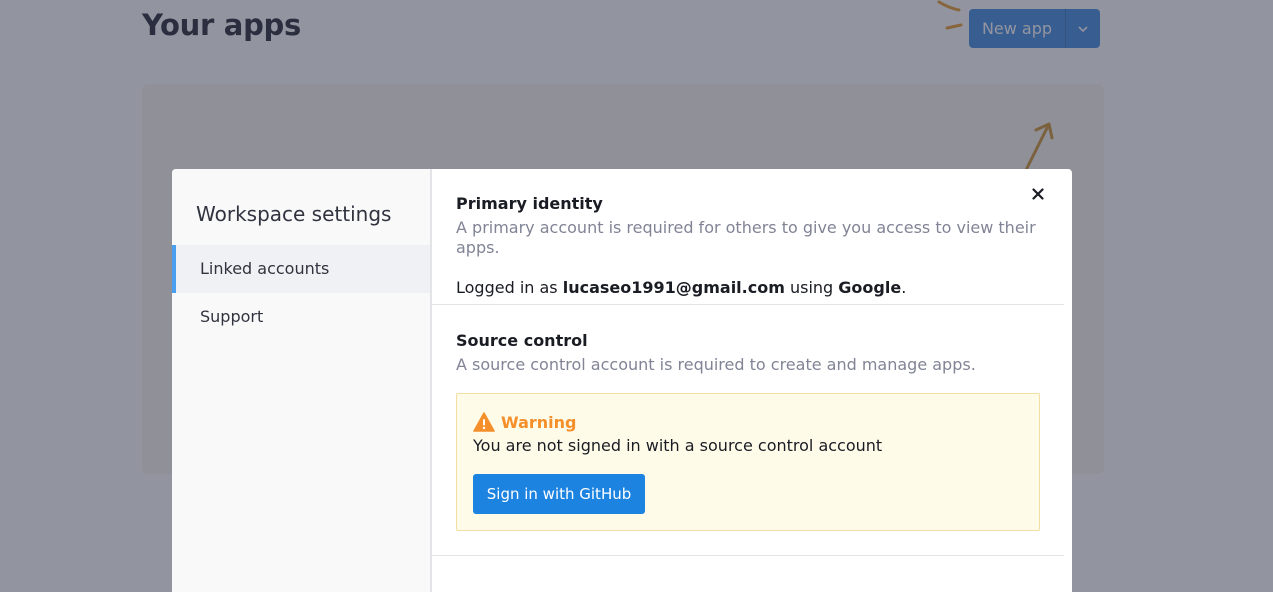  Describe the element at coordinates (522, 340) in the screenshot. I see `source-control-heading: Source control` at that location.